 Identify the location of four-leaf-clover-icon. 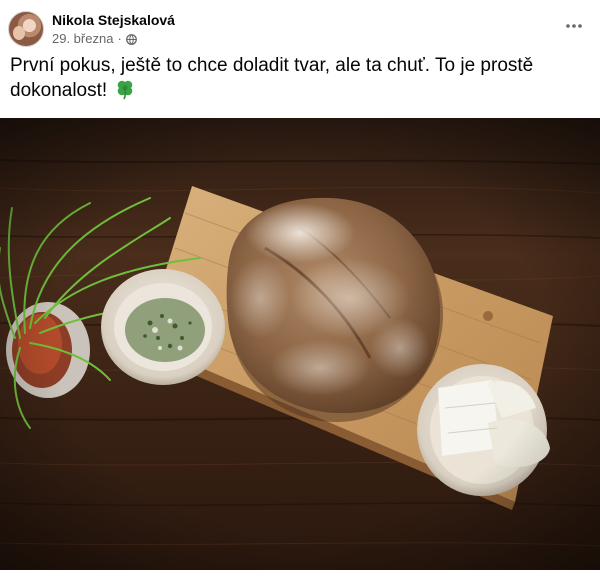
(125, 89).